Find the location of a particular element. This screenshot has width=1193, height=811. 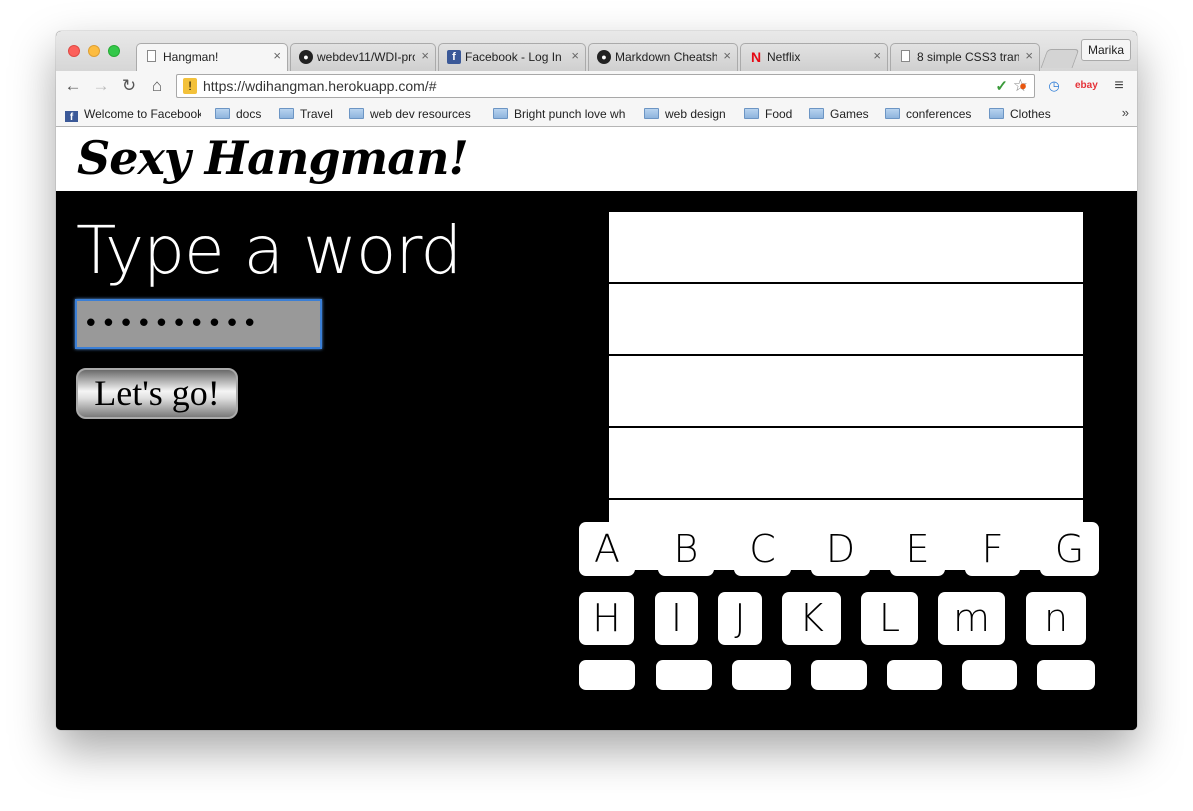

tab-facebook: f Facebook - Log In × is located at coordinates (512, 57).